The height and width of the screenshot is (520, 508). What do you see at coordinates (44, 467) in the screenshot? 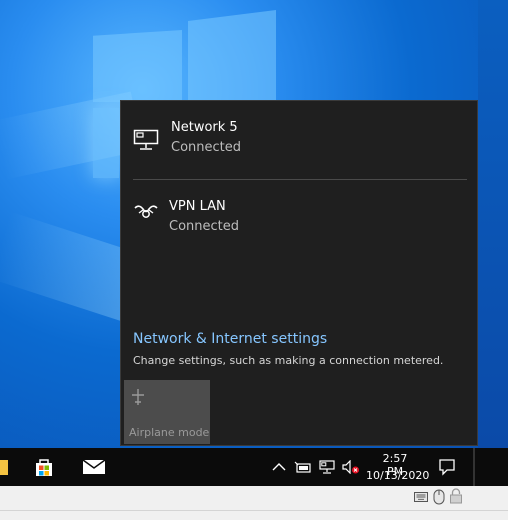
I see `microsoft-store-icon` at bounding box center [44, 467].